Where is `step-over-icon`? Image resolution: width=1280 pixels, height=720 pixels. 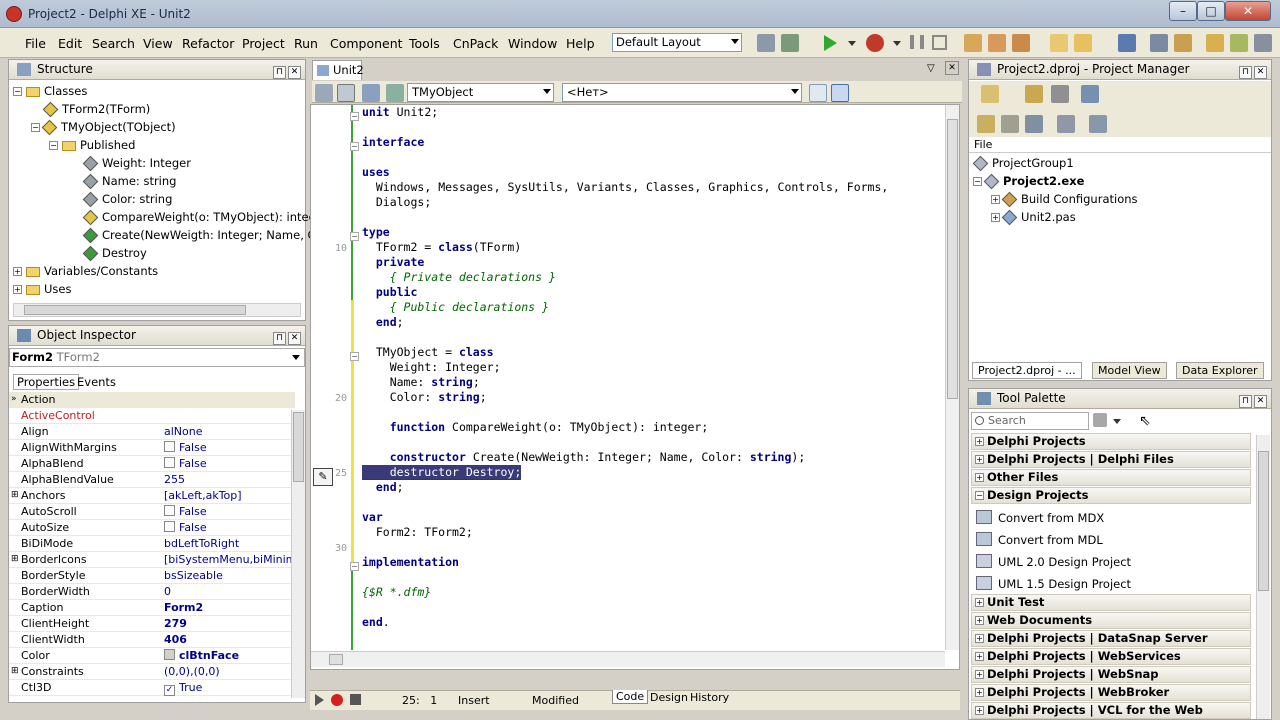 step-over-icon is located at coordinates (997, 43).